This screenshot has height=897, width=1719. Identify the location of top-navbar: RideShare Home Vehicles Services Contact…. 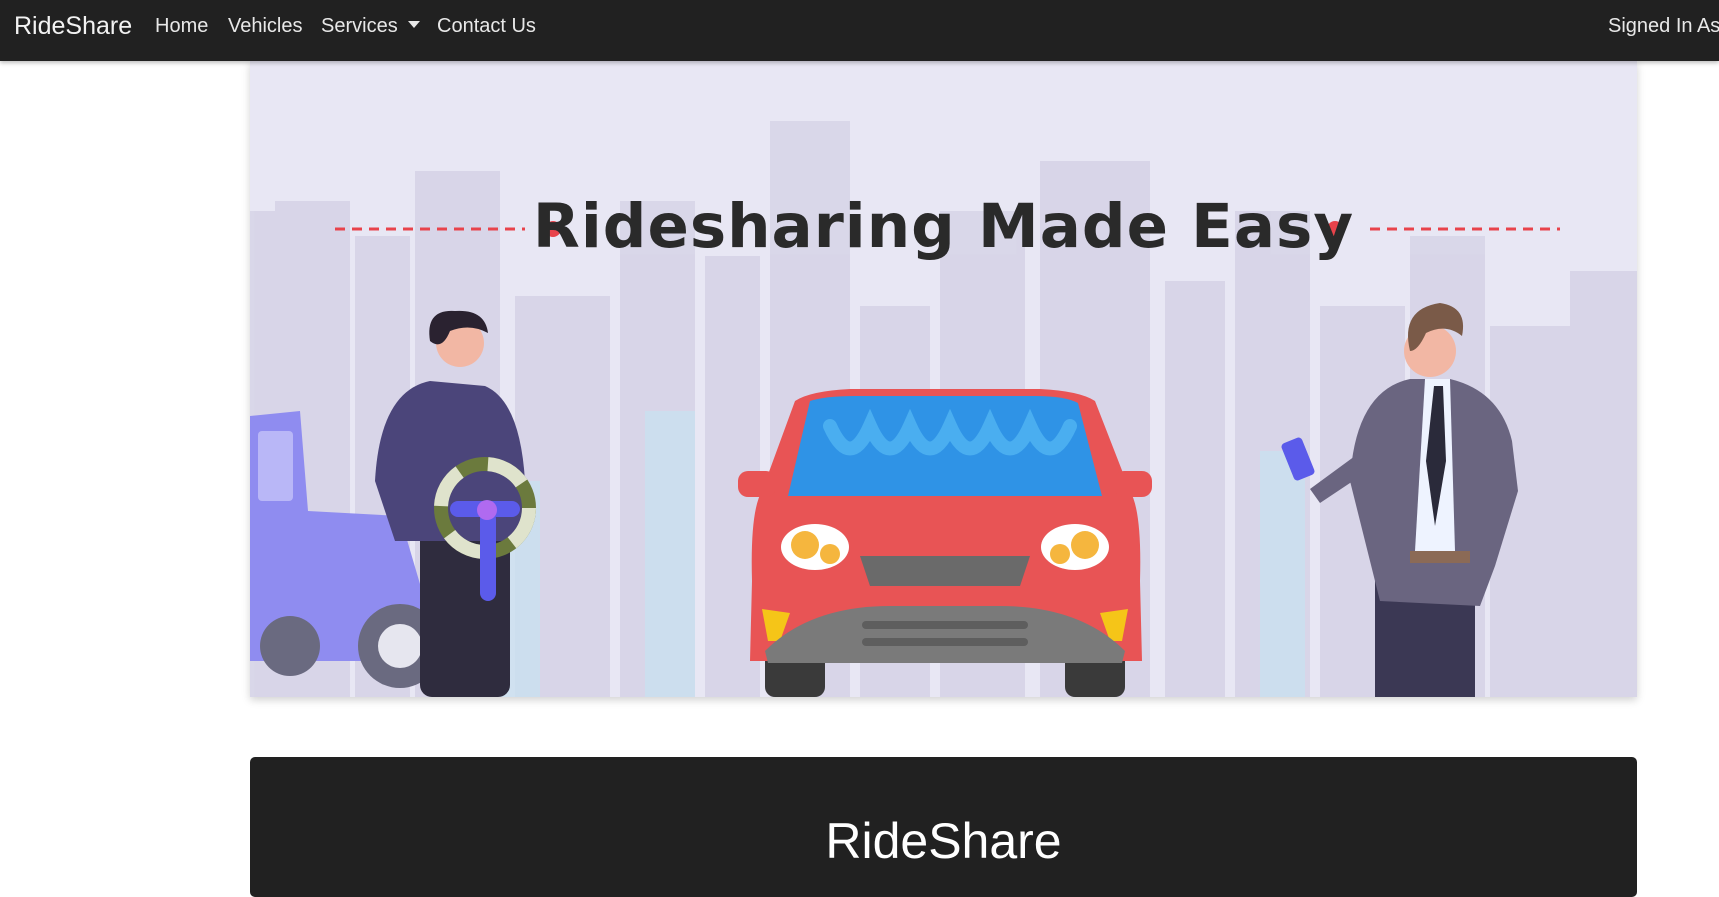
(859, 30).